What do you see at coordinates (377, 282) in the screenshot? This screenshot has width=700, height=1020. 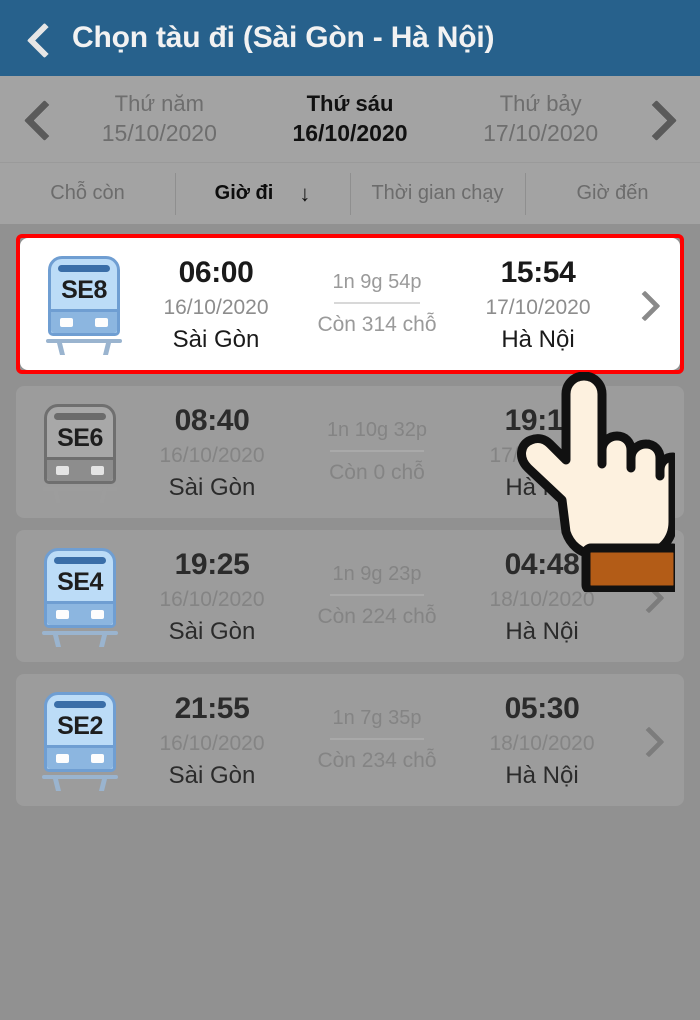 I see `trip-duration: 1n 9g 54p` at bounding box center [377, 282].